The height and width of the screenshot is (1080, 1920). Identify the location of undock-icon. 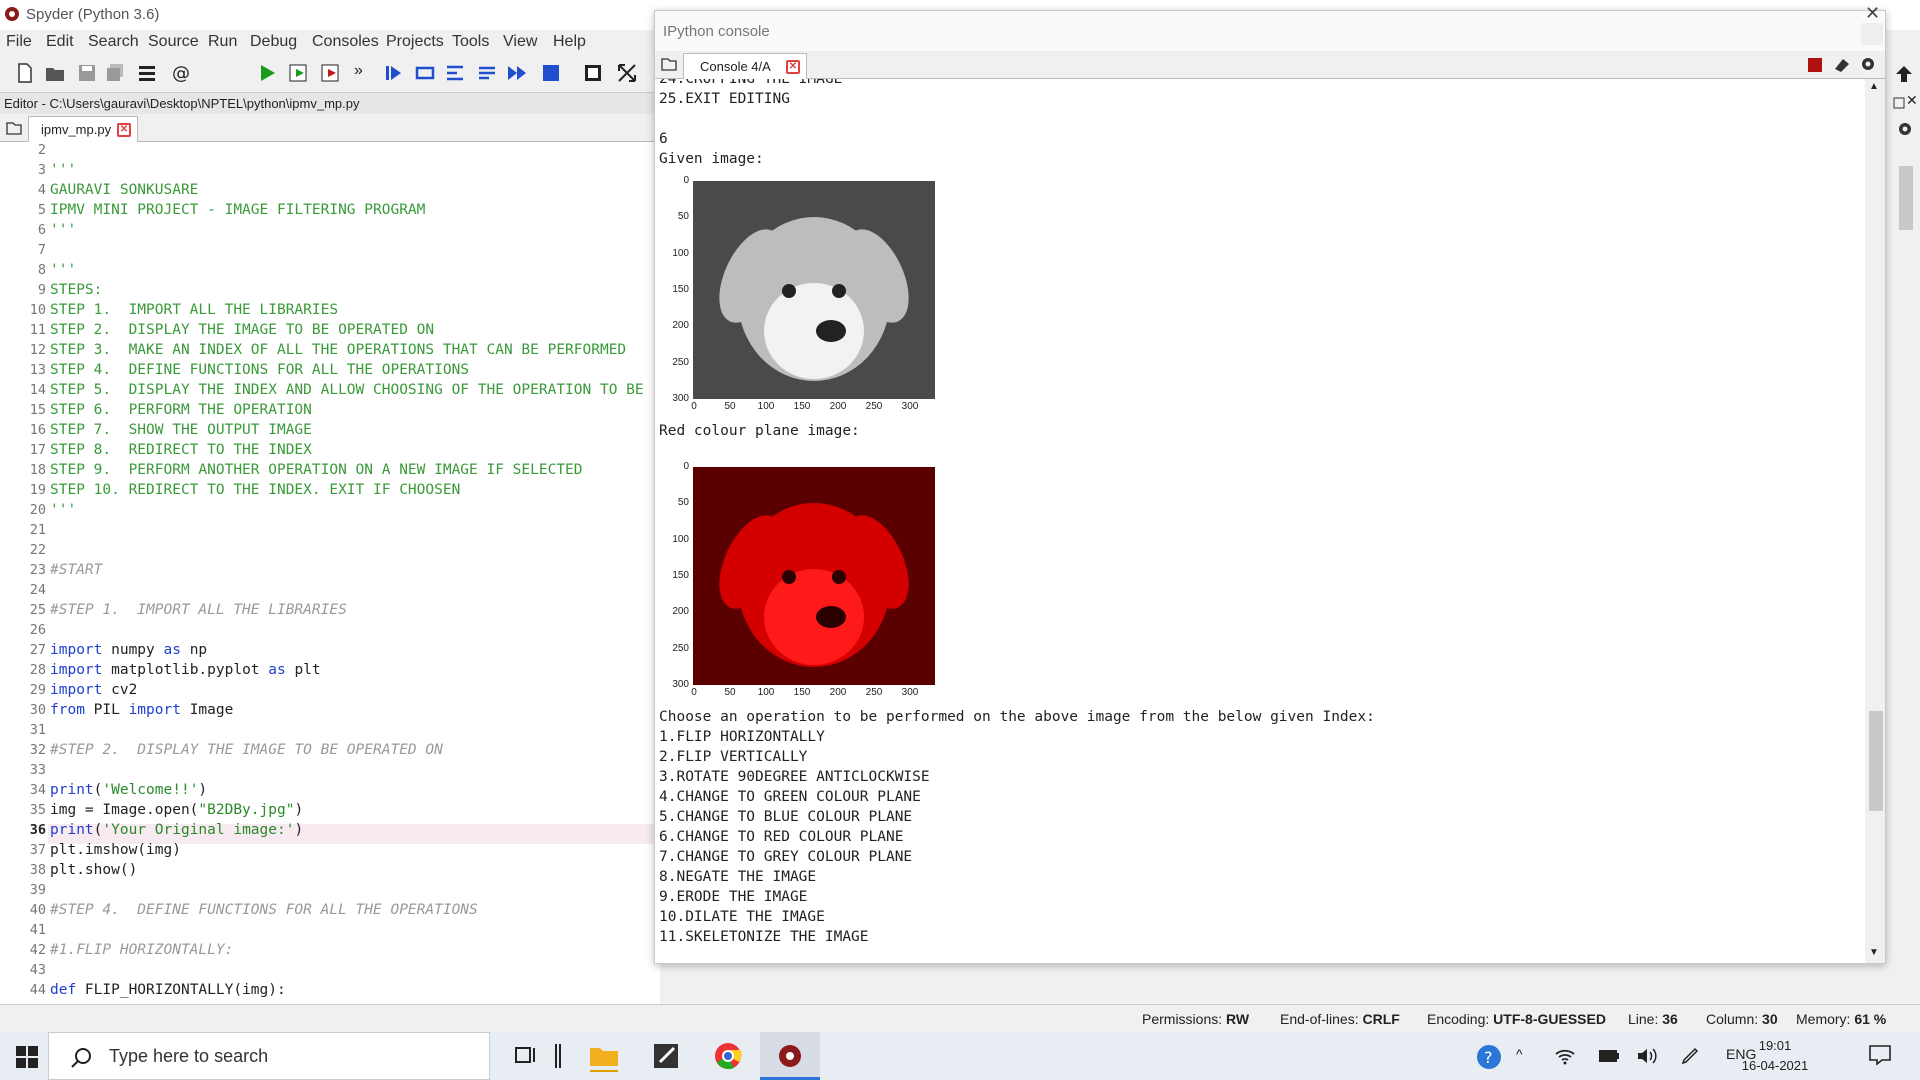
(1899, 103).